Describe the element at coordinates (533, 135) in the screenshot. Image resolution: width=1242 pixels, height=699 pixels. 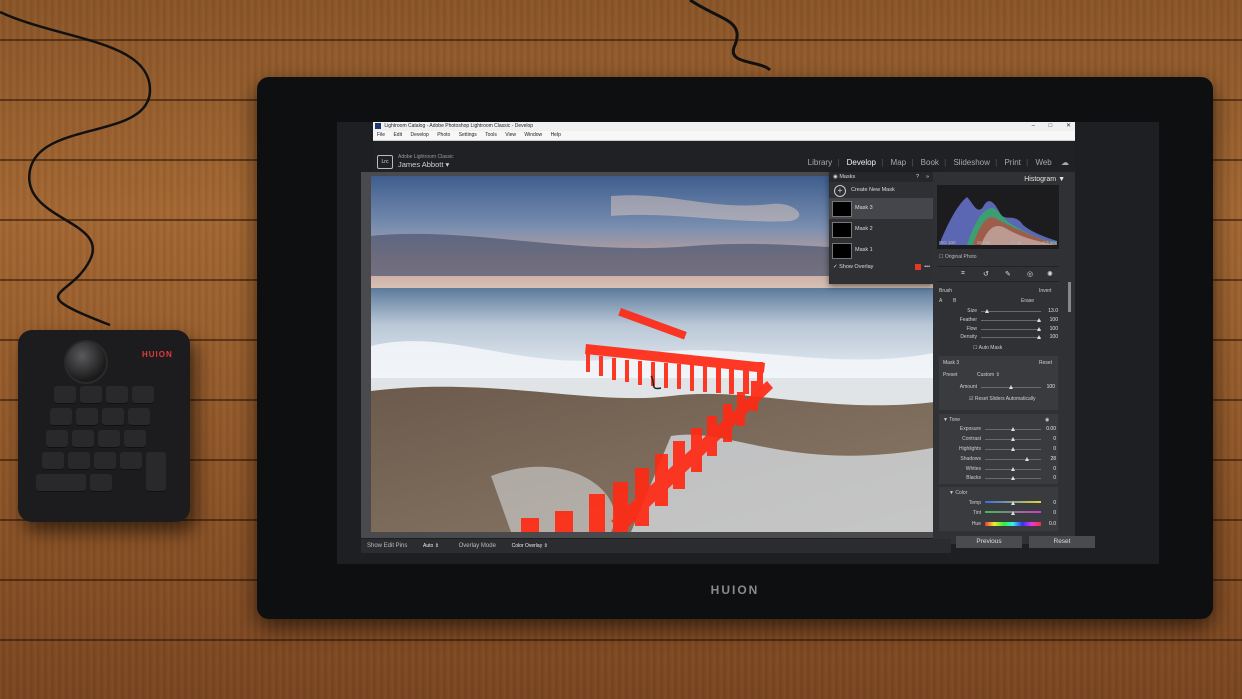
I see `menu-window: Window` at that location.